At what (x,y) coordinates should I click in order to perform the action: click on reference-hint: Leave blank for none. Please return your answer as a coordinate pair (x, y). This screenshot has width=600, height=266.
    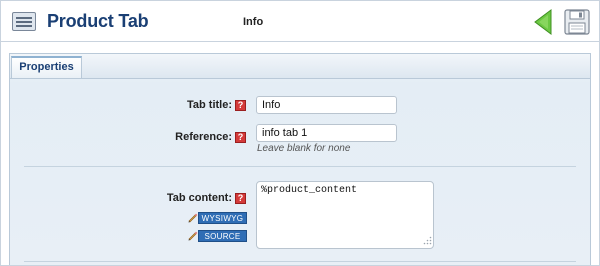
    Looking at the image, I should click on (304, 148).